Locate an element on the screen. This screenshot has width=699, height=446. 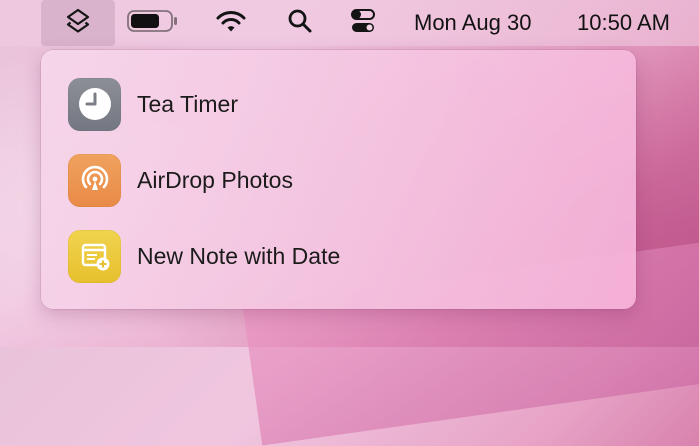
control-center-icon is located at coordinates (363, 23).